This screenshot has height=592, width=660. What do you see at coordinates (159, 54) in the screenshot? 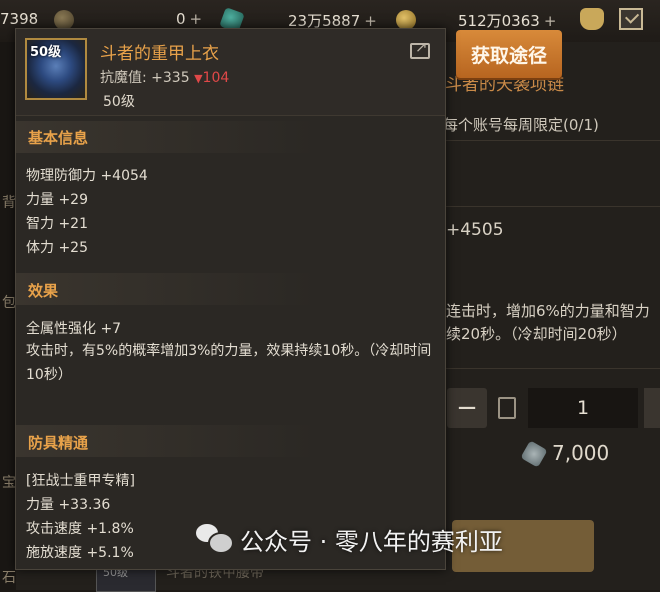
I see `item-name: 斗者的重甲上衣` at bounding box center [159, 54].